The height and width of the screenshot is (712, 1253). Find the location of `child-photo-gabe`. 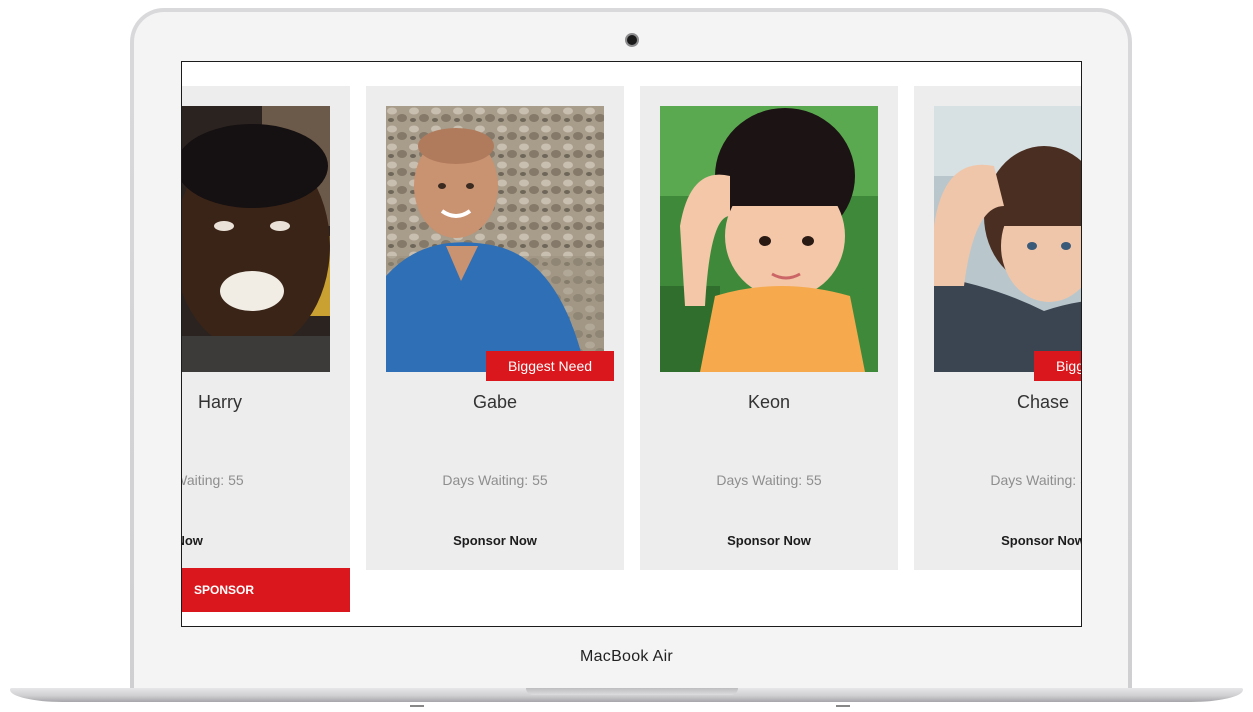

child-photo-gabe is located at coordinates (495, 239).